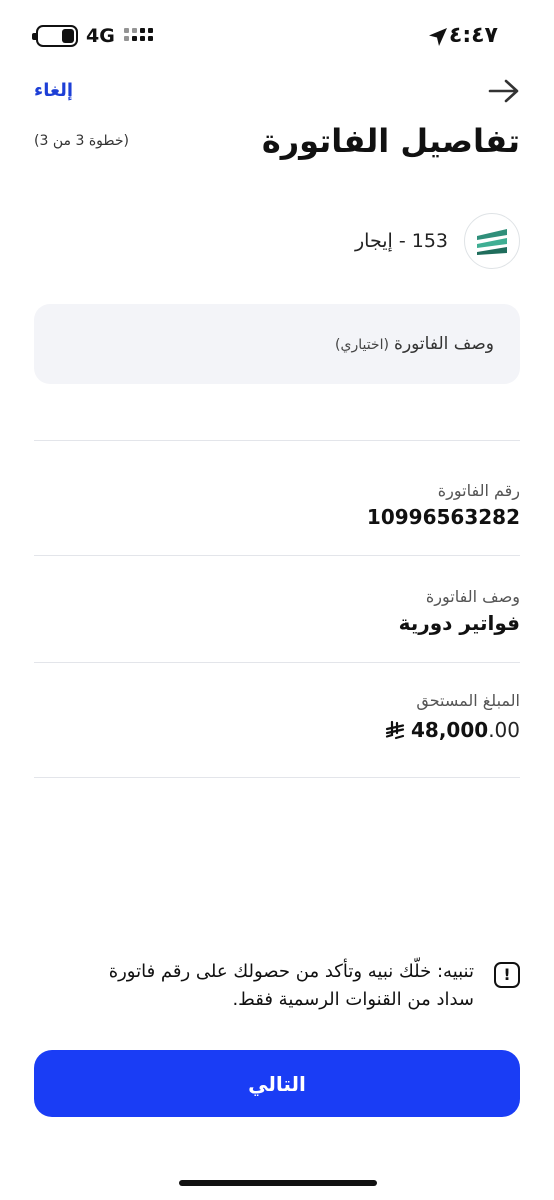 Image resolution: width=554 pixels, height=1200 pixels. What do you see at coordinates (68, 36) in the screenshot?
I see `battery-level` at bounding box center [68, 36].